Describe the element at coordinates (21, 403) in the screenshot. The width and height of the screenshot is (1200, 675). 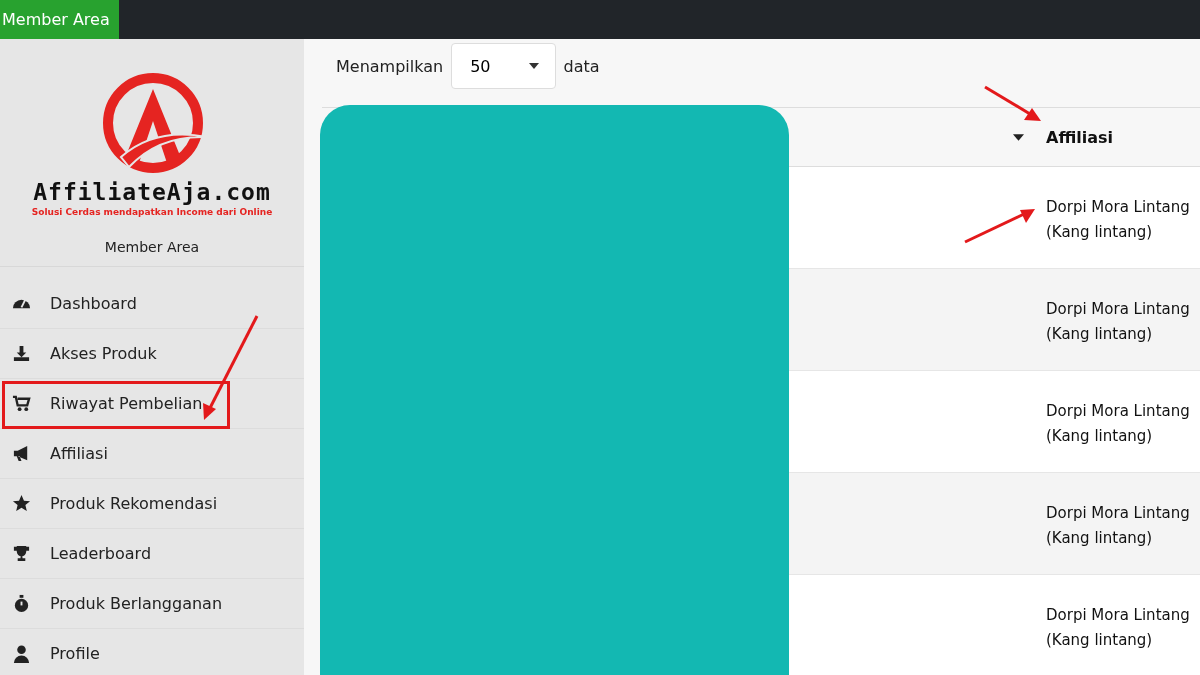
I see `cart-icon` at that location.